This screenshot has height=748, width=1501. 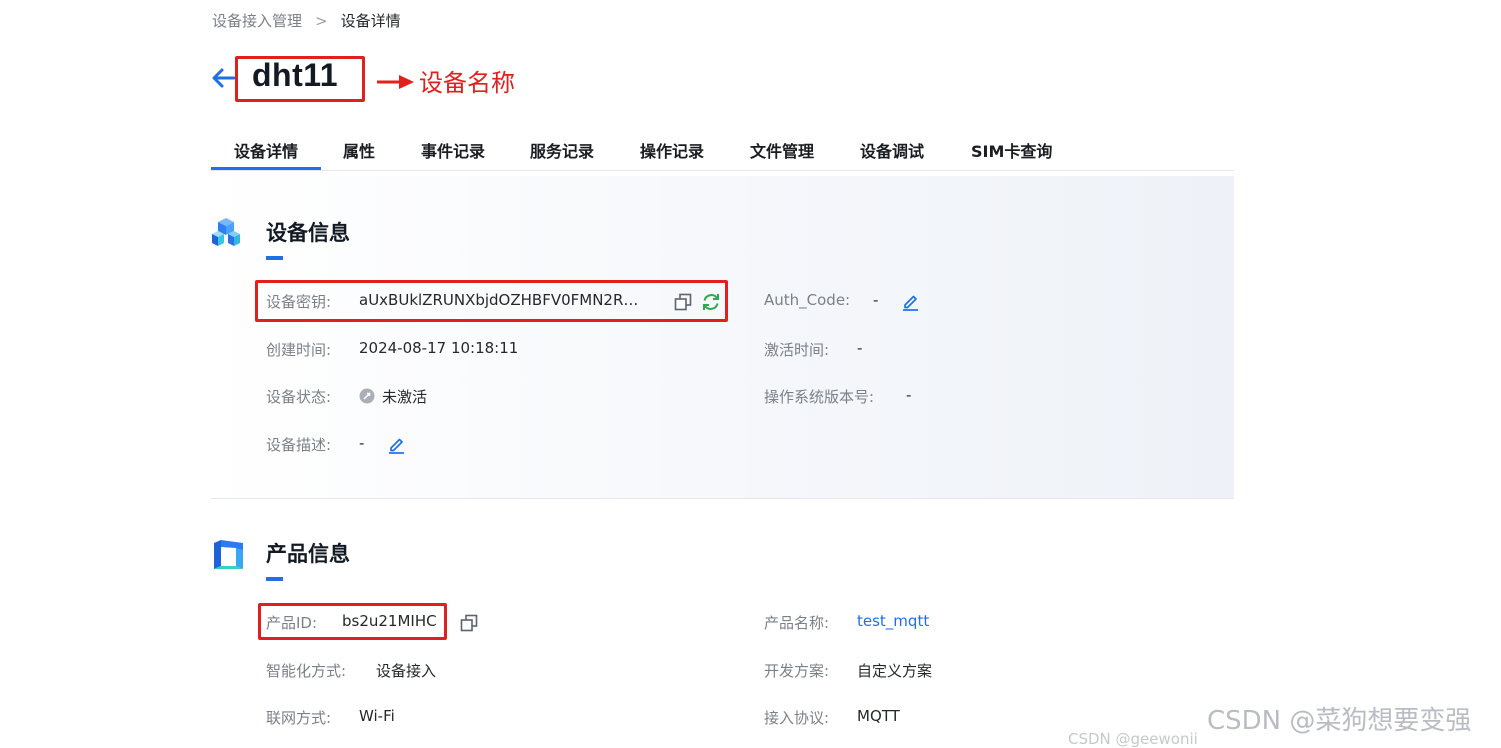 What do you see at coordinates (226, 232) in the screenshot?
I see `cube-icon` at bounding box center [226, 232].